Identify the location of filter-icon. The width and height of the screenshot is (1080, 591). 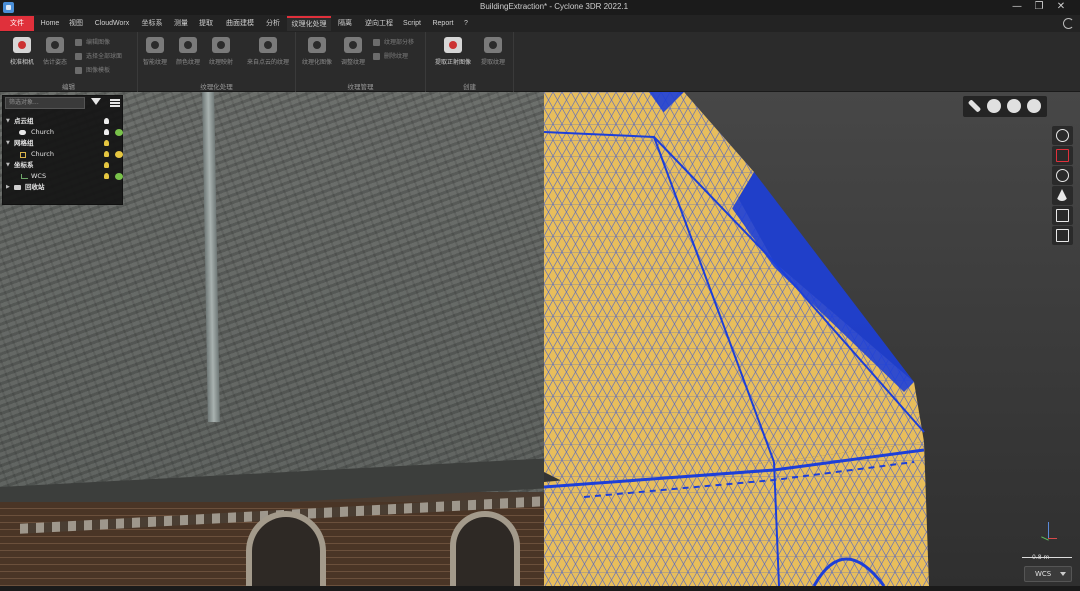
(96, 101).